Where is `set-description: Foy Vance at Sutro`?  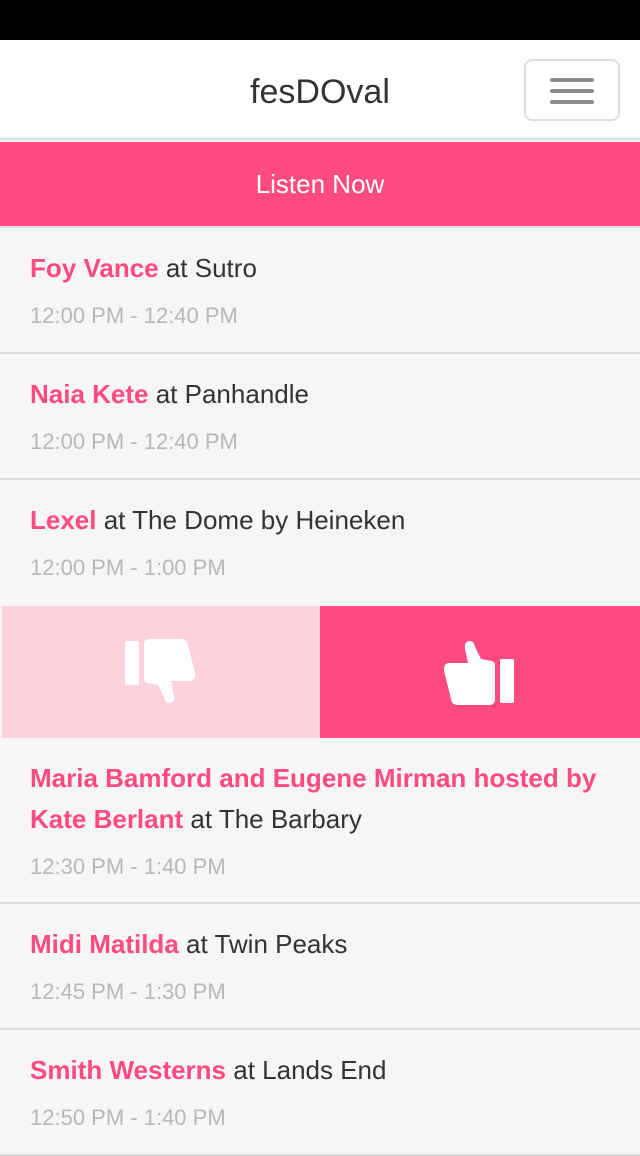
set-description: Foy Vance at Sutro is located at coordinates (320, 268).